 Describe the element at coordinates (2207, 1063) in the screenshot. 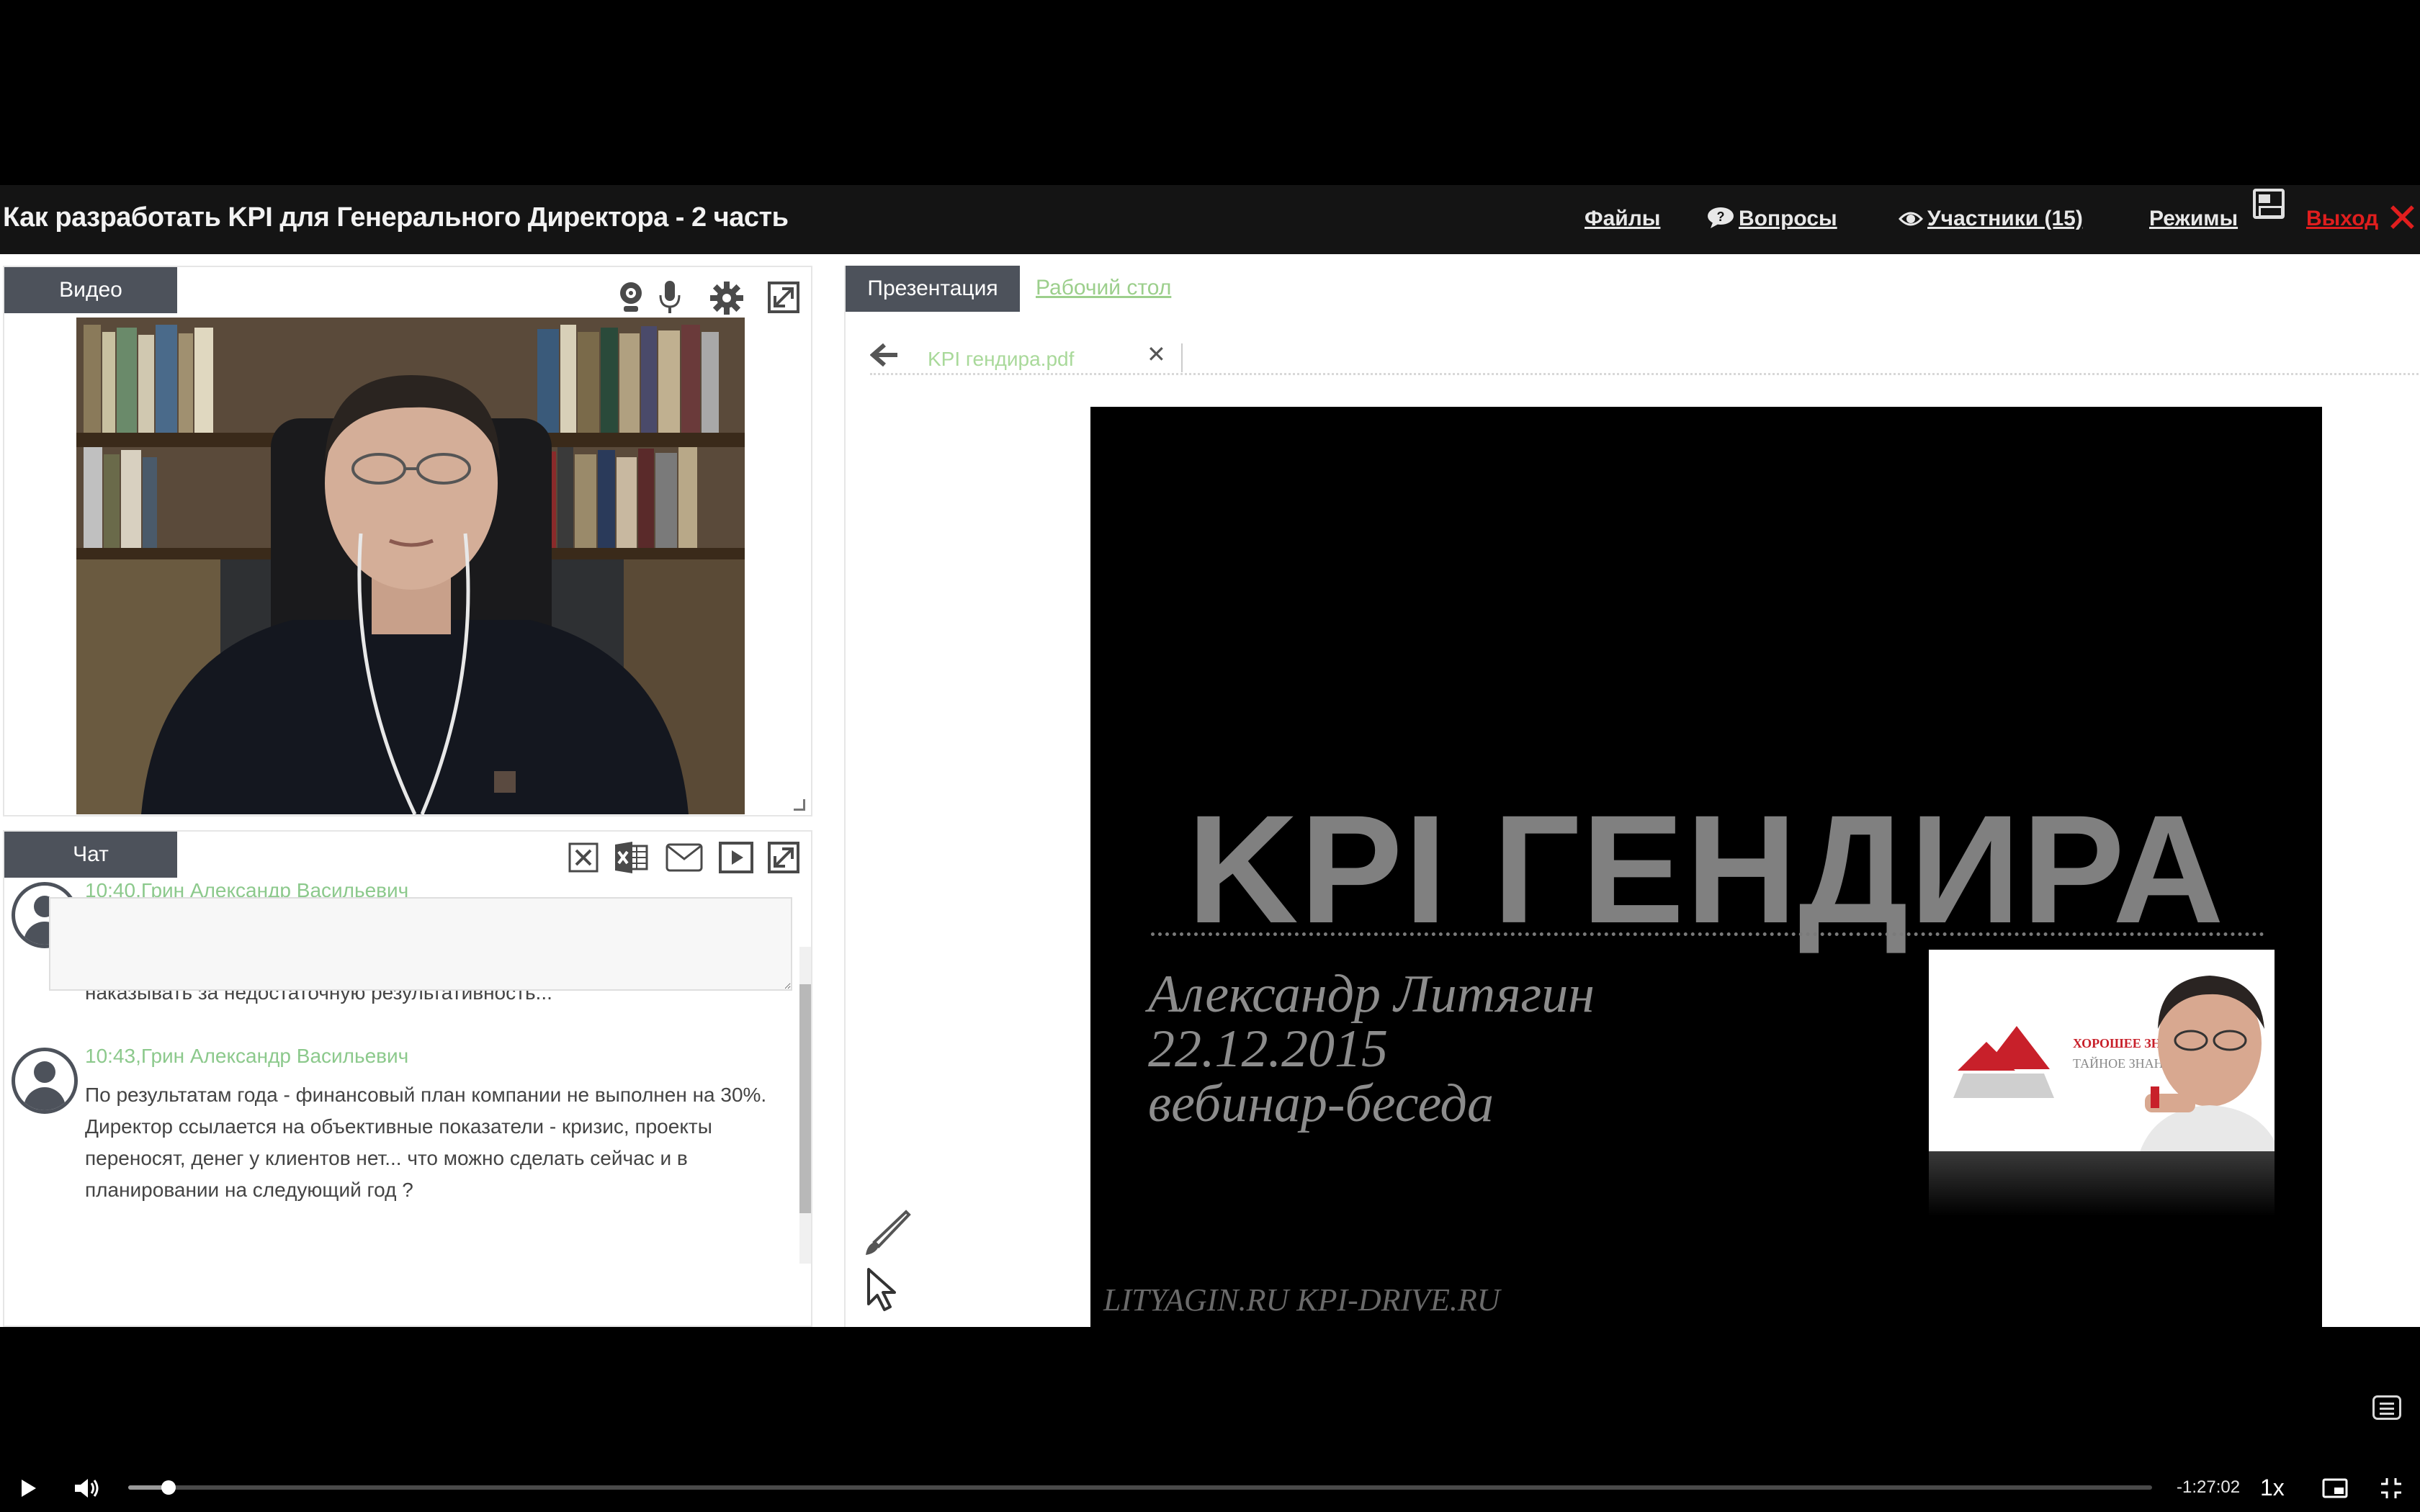

I see `presenter-photo` at that location.